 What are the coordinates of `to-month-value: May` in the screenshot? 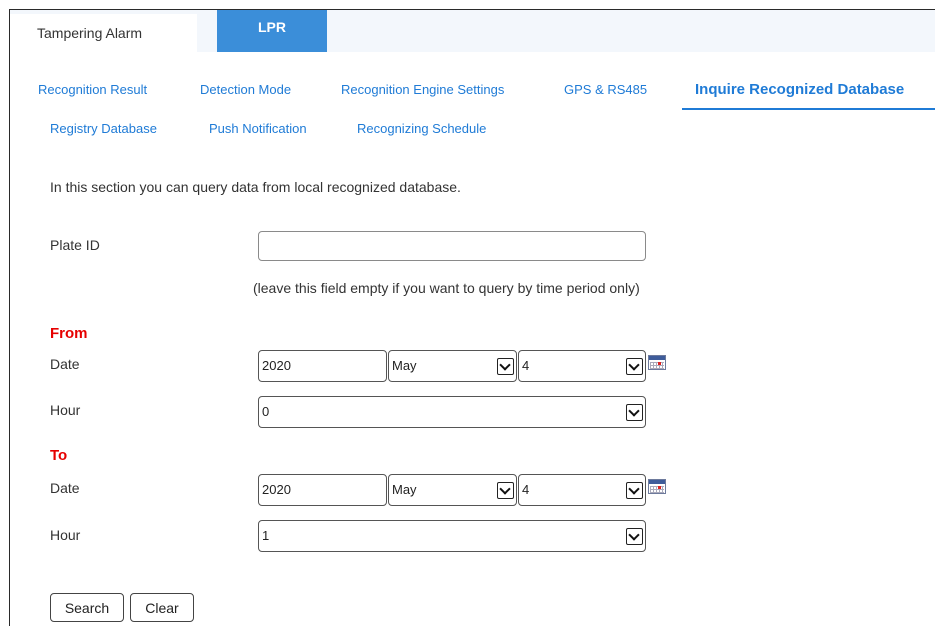 It's located at (404, 489).